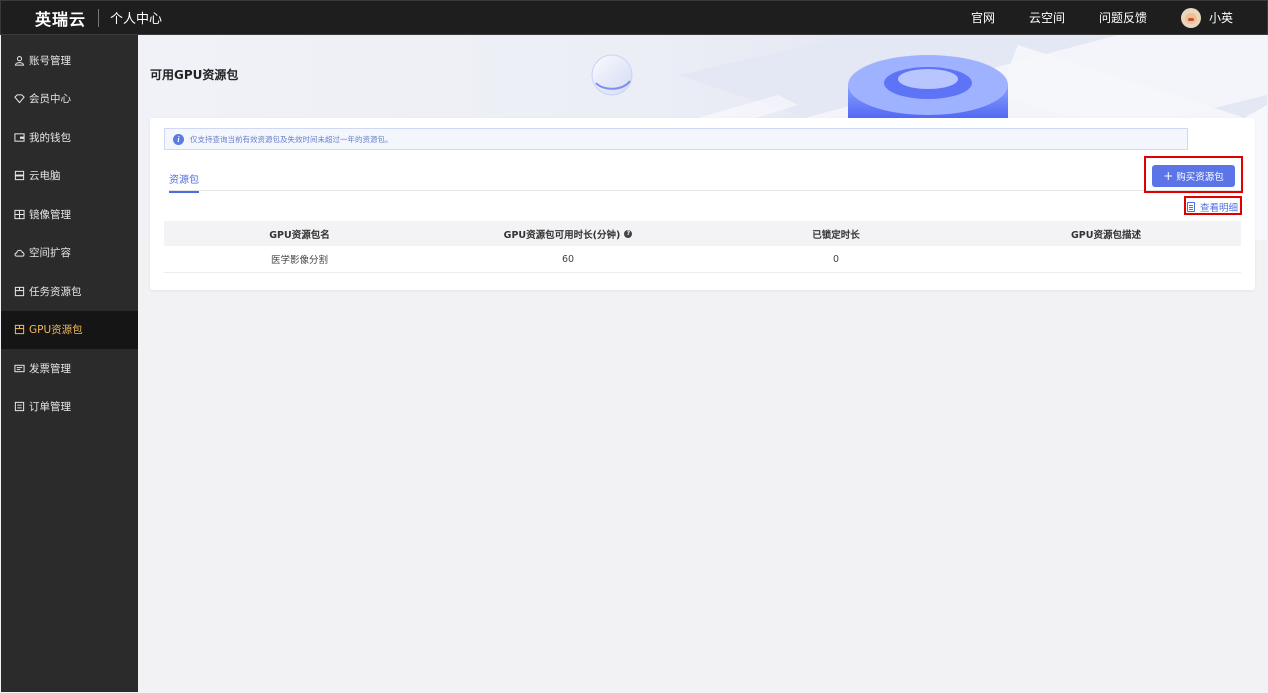  I want to click on cloud-icon, so click(19, 252).